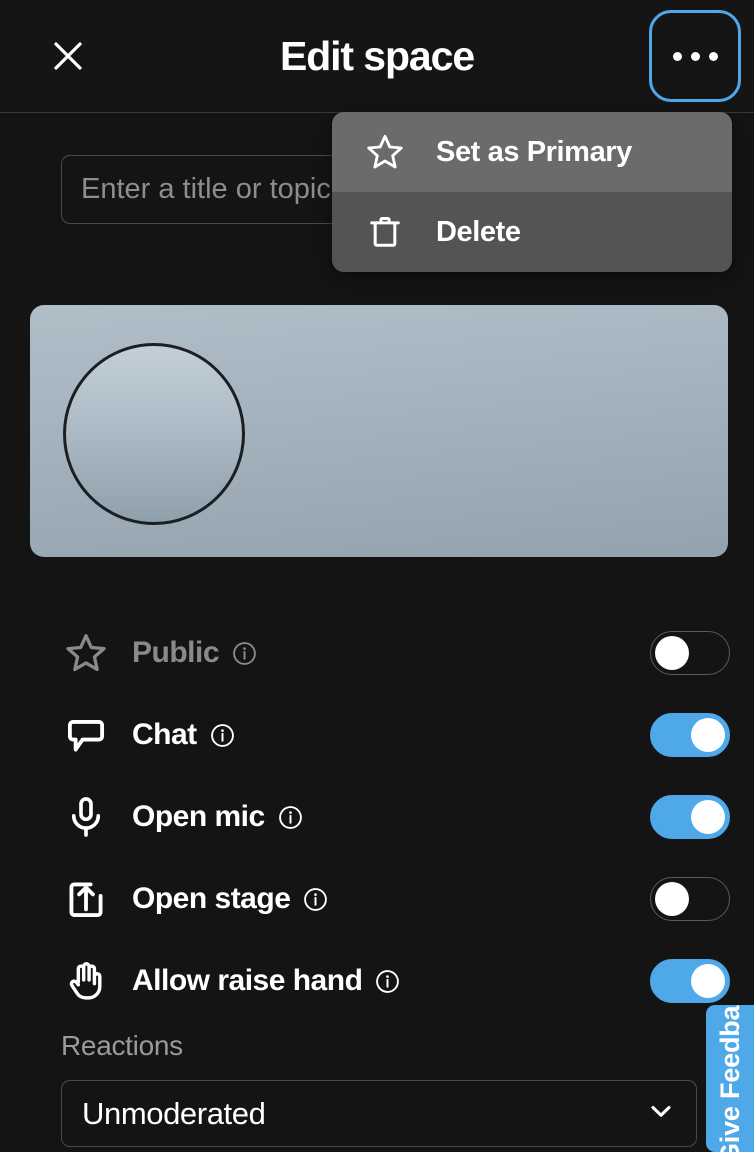 The width and height of the screenshot is (754, 1152). What do you see at coordinates (377, 653) in the screenshot?
I see `setting-row-public: Public` at bounding box center [377, 653].